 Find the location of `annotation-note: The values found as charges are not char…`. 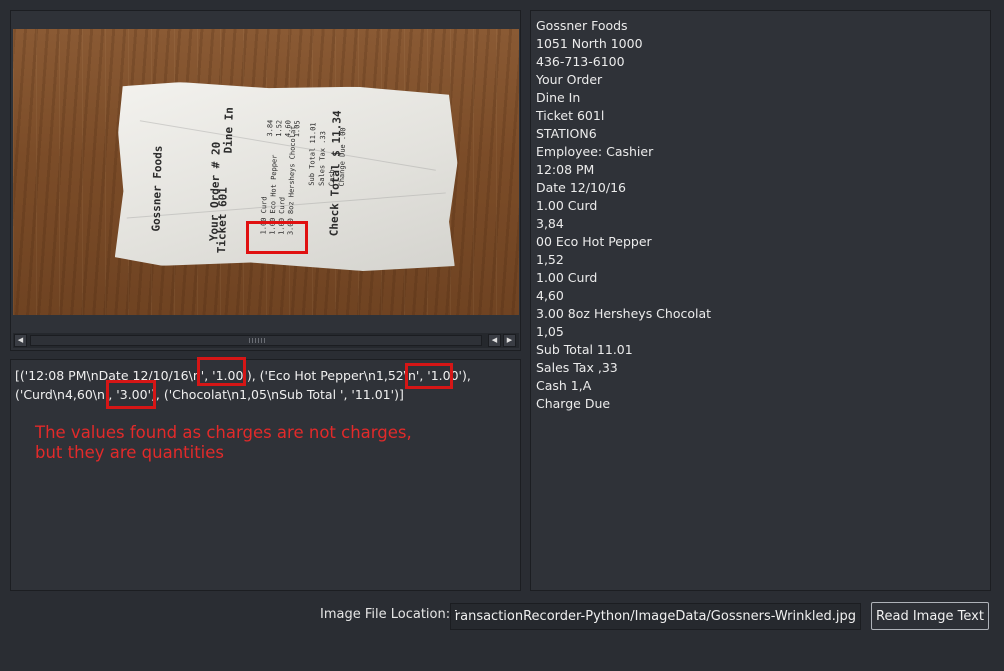

annotation-note: The values found as charges are not char… is located at coordinates (223, 442).